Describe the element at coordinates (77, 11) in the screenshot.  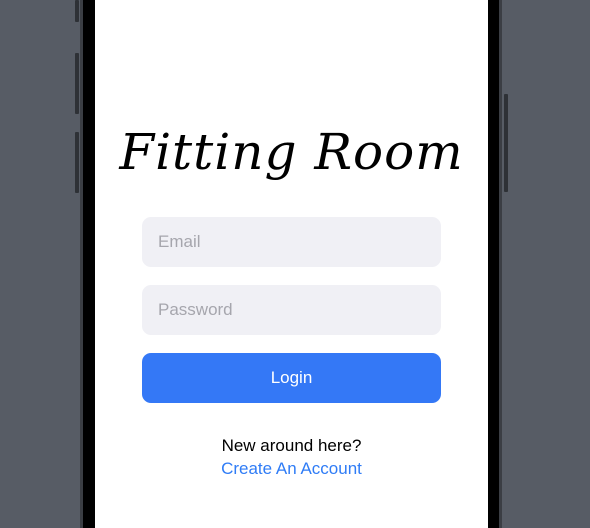
I see `mute-switch` at that location.